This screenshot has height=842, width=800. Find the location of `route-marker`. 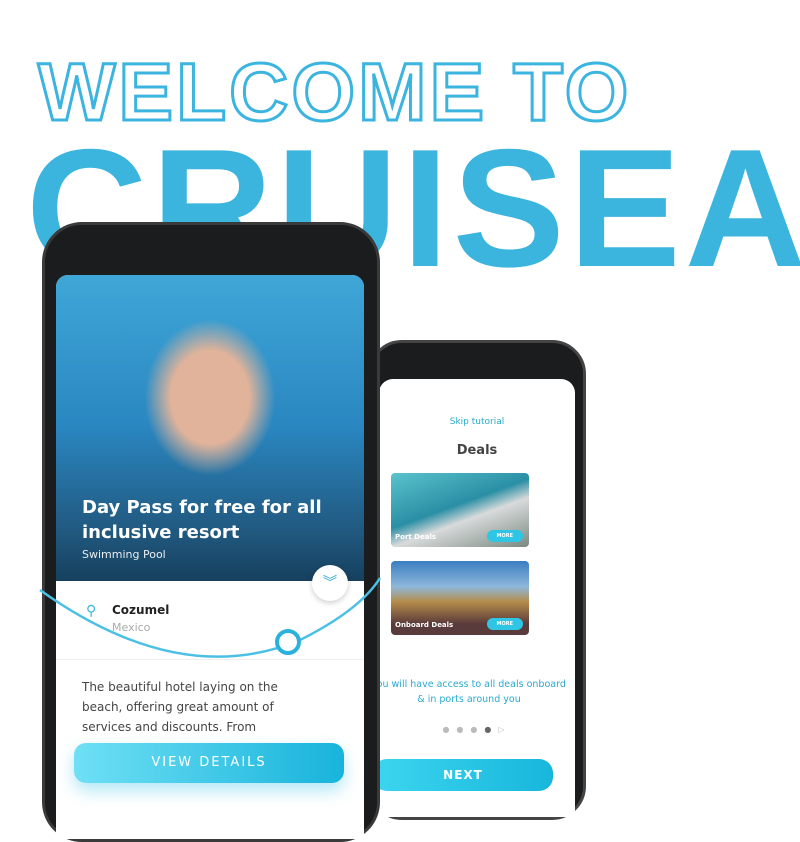

route-marker is located at coordinates (288, 642).